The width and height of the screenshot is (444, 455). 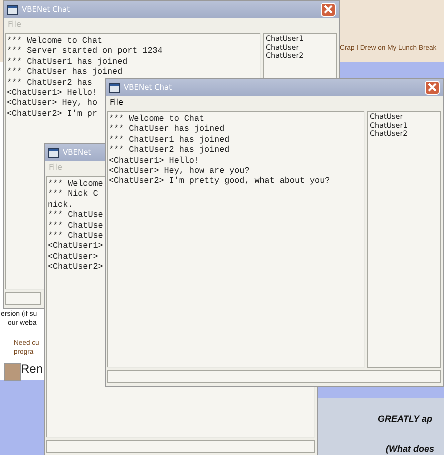 I want to click on chat-message: <ChatUser2>, so click(x=76, y=267).